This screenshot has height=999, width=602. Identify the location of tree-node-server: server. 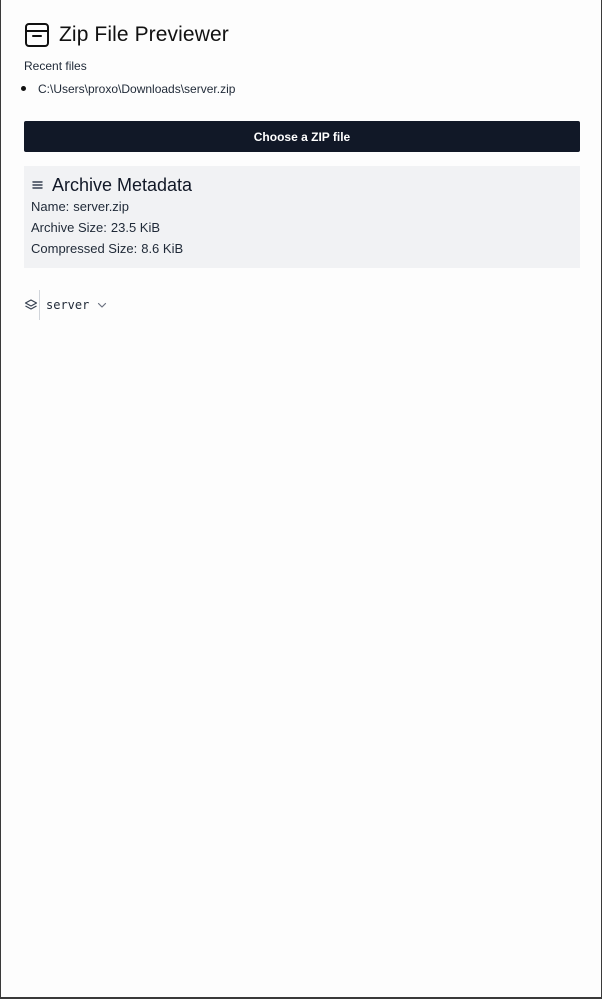
(77, 305).